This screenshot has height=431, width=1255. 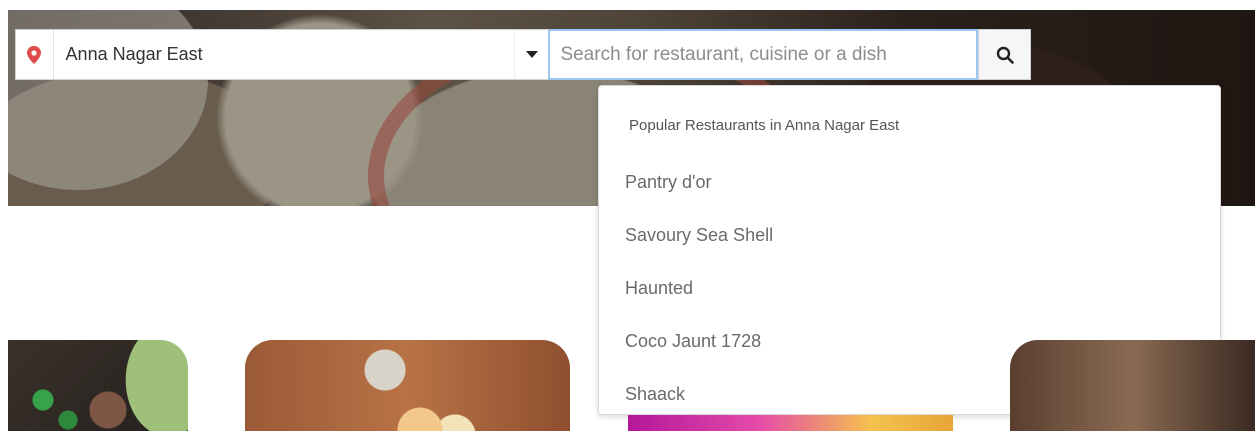 I want to click on suggestion-item: Pantry d'or, so click(x=668, y=182).